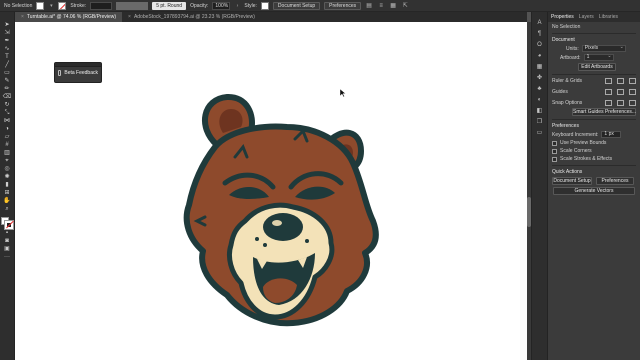 The height and width of the screenshot is (360, 640). I want to click on stroke-swatch, so click(62, 5).